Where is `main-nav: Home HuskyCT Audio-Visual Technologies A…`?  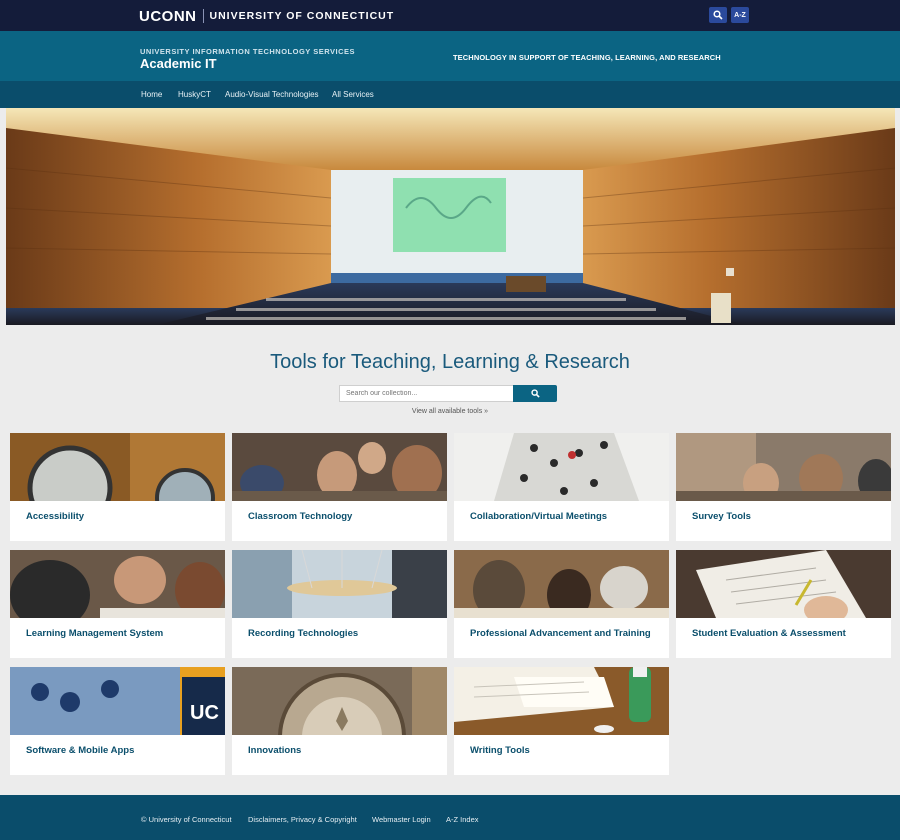
main-nav: Home HuskyCT Audio-Visual Technologies A… is located at coordinates (450, 94).